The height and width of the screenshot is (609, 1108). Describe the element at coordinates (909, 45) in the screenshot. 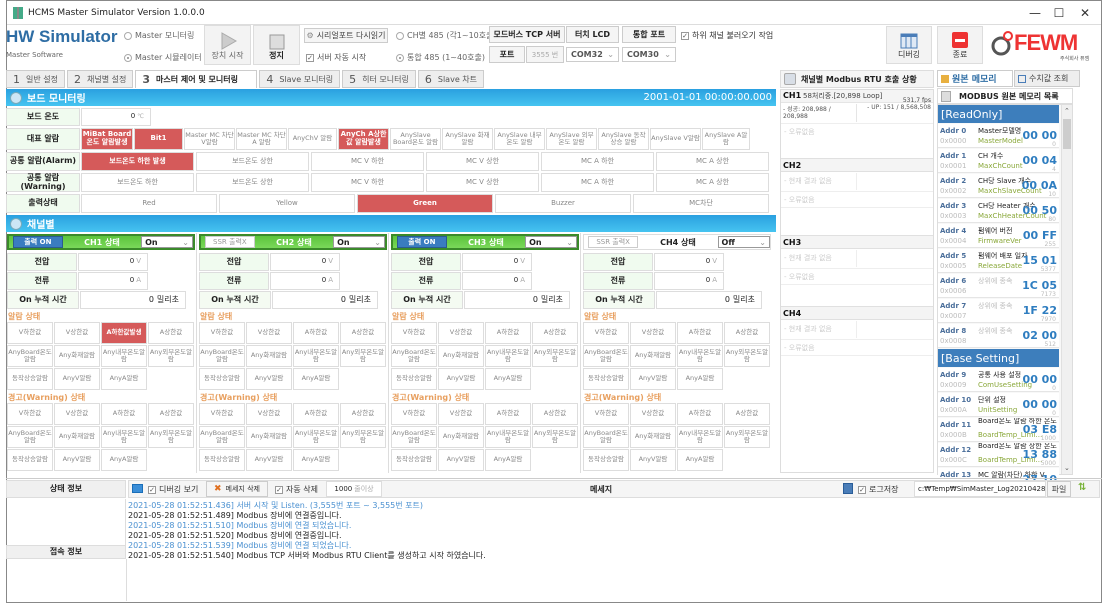

I see `debug-button: 디버깅` at that location.